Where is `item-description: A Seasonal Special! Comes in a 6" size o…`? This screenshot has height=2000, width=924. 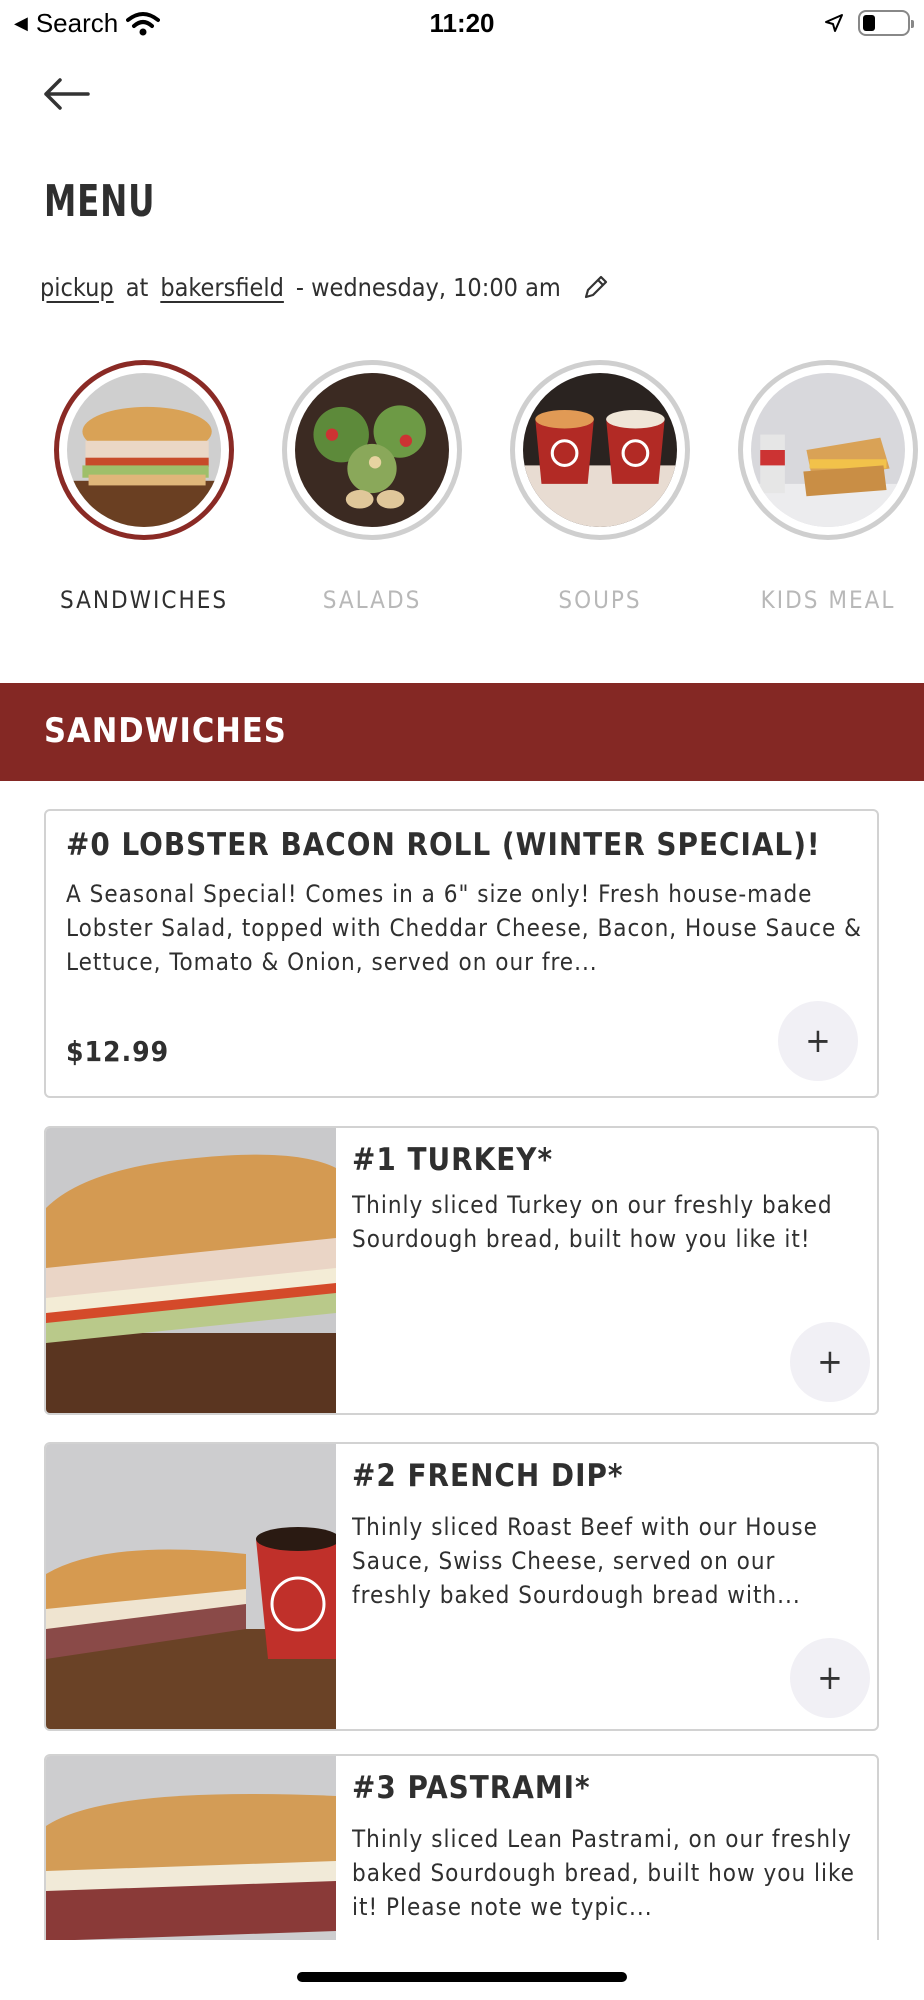 item-description: A Seasonal Special! Comes in a 6" size o… is located at coordinates (464, 928).